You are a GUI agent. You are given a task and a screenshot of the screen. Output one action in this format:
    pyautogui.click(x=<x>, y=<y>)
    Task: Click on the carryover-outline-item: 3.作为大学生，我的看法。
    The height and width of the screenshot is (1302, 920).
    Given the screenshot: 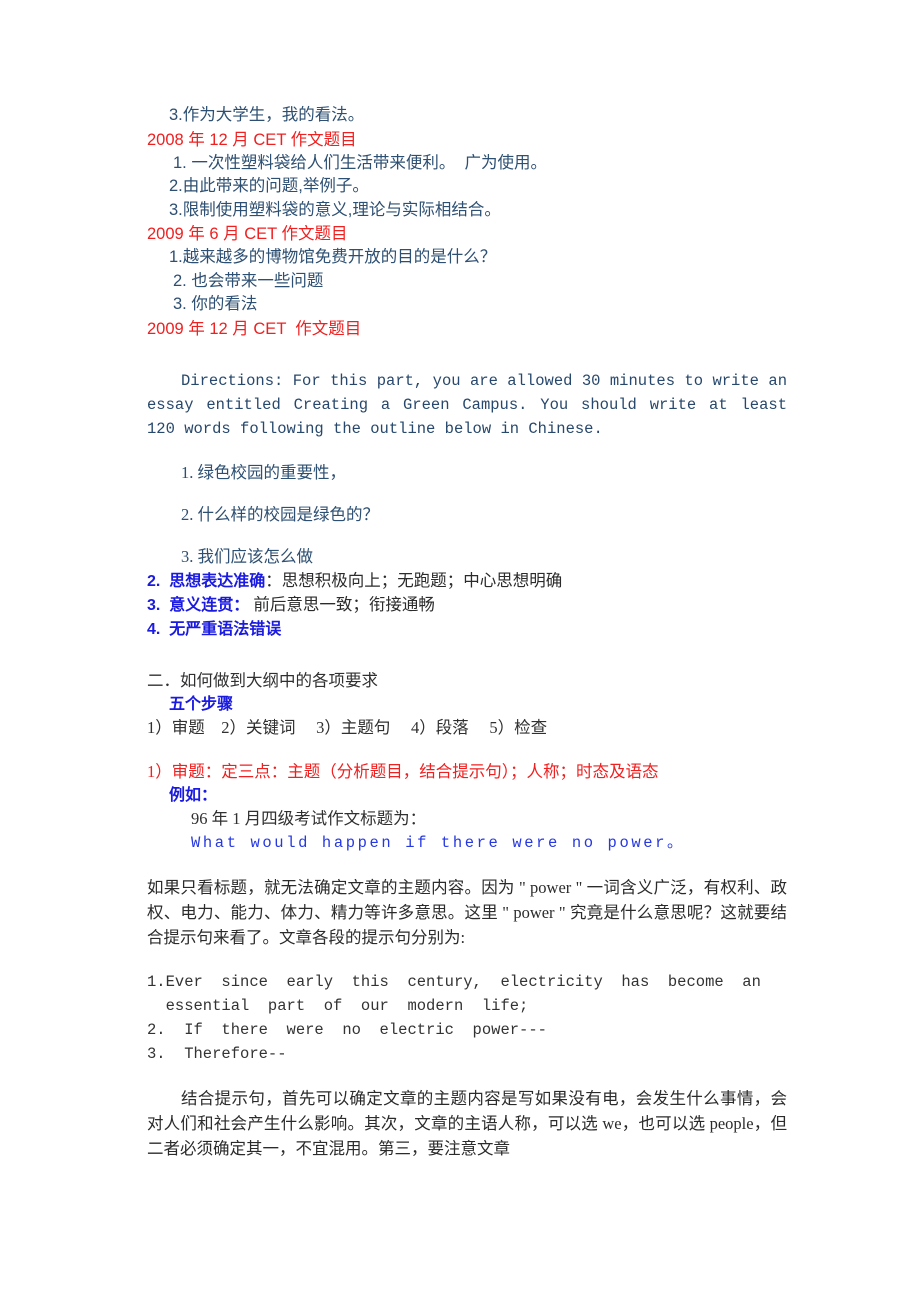 What is the action you would take?
    pyautogui.click(x=267, y=115)
    